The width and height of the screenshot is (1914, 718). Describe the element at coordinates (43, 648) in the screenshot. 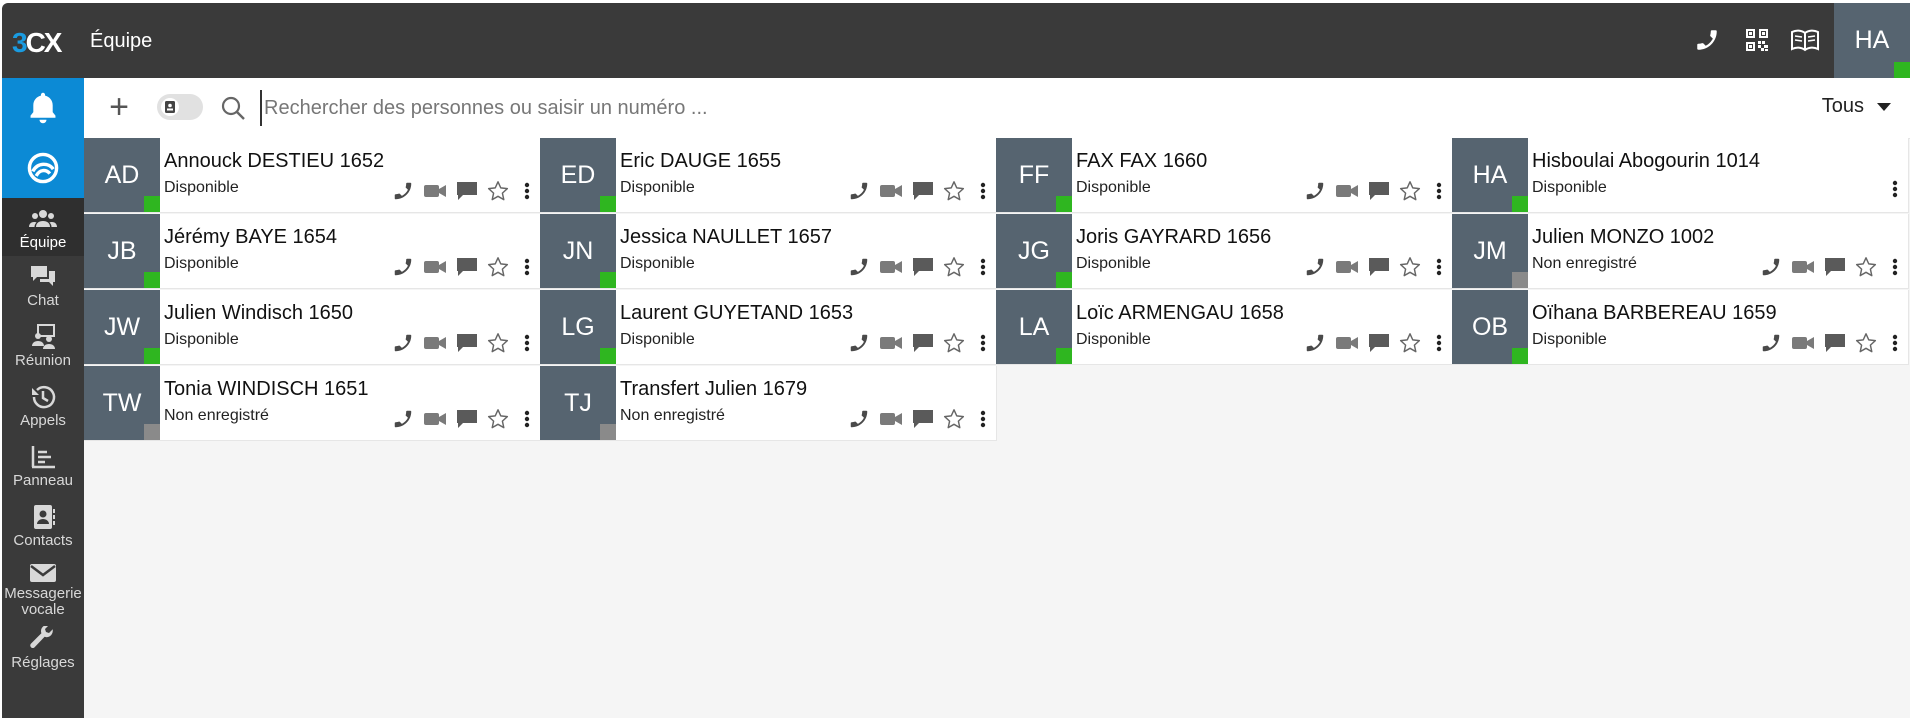

I see `sidebar-item-settings: Réglages` at that location.